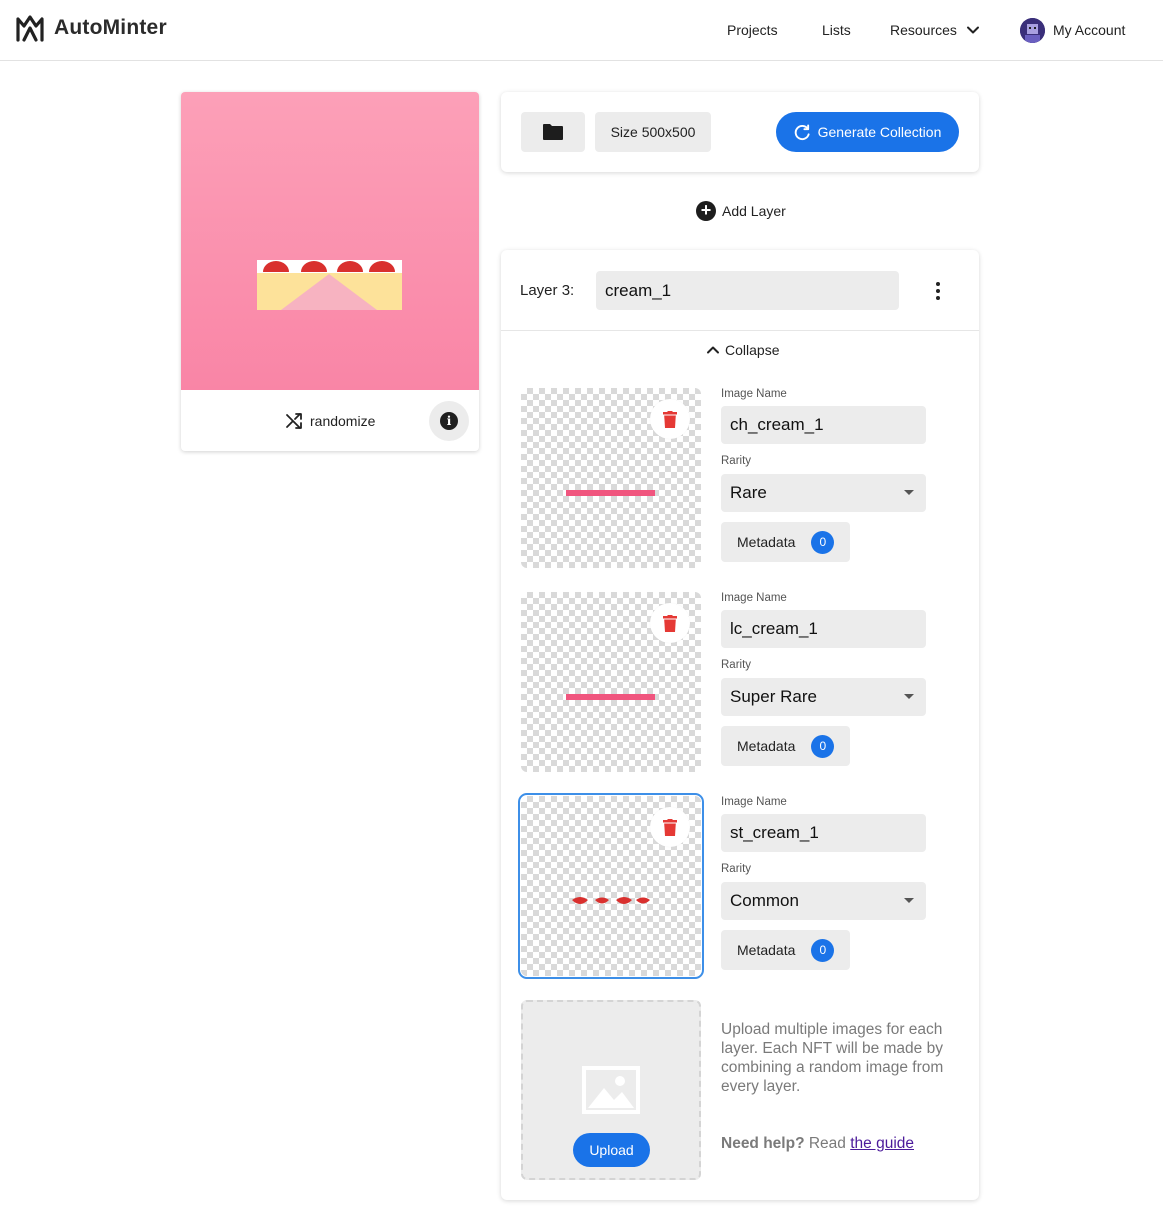 This screenshot has height=1219, width=1163. I want to click on preview-card: randomize i, so click(330, 271).